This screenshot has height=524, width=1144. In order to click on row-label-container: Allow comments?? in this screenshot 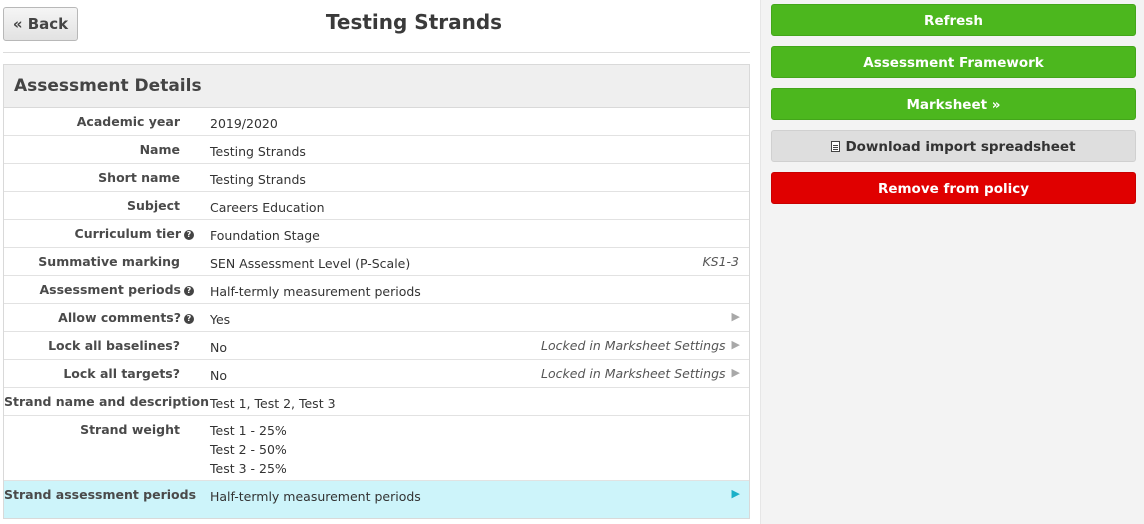, I will do `click(99, 317)`.